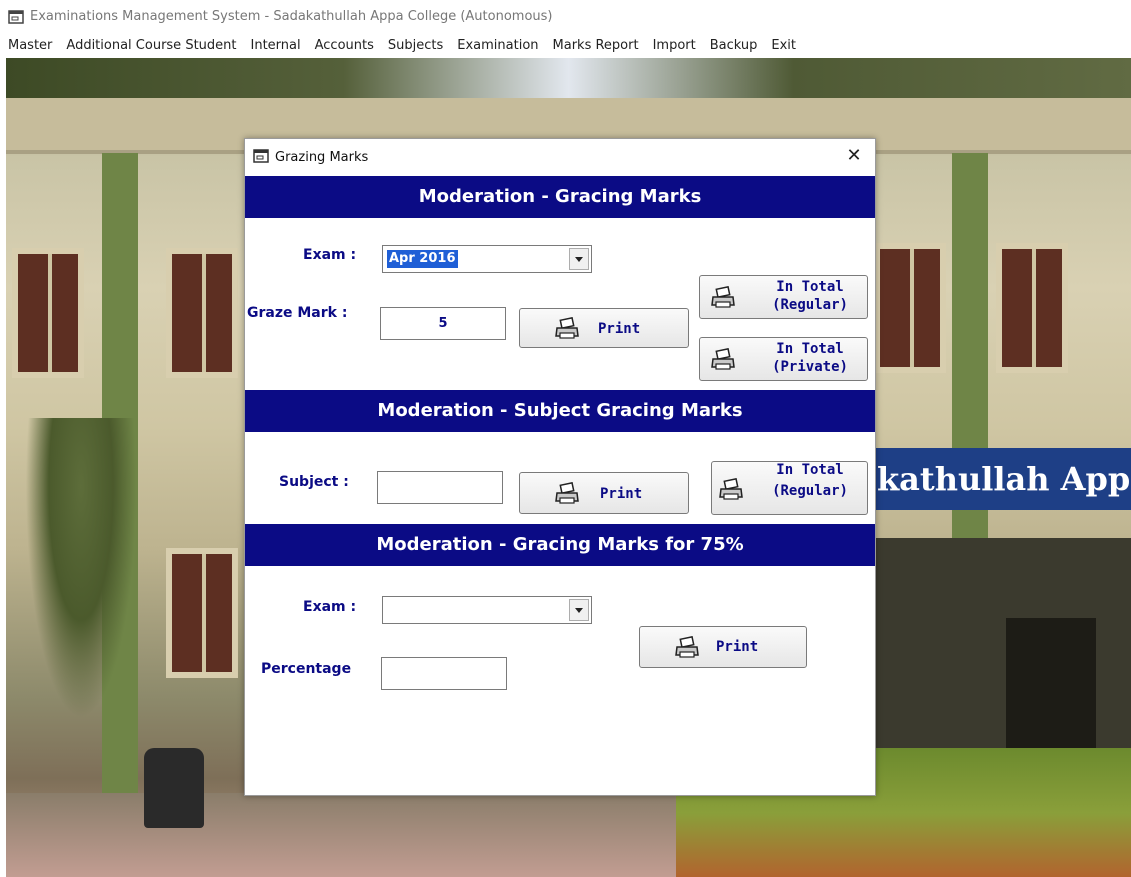 The width and height of the screenshot is (1131, 877). I want to click on section-header-gracing-marks: Moderation - Gracing Marks, so click(560, 197).